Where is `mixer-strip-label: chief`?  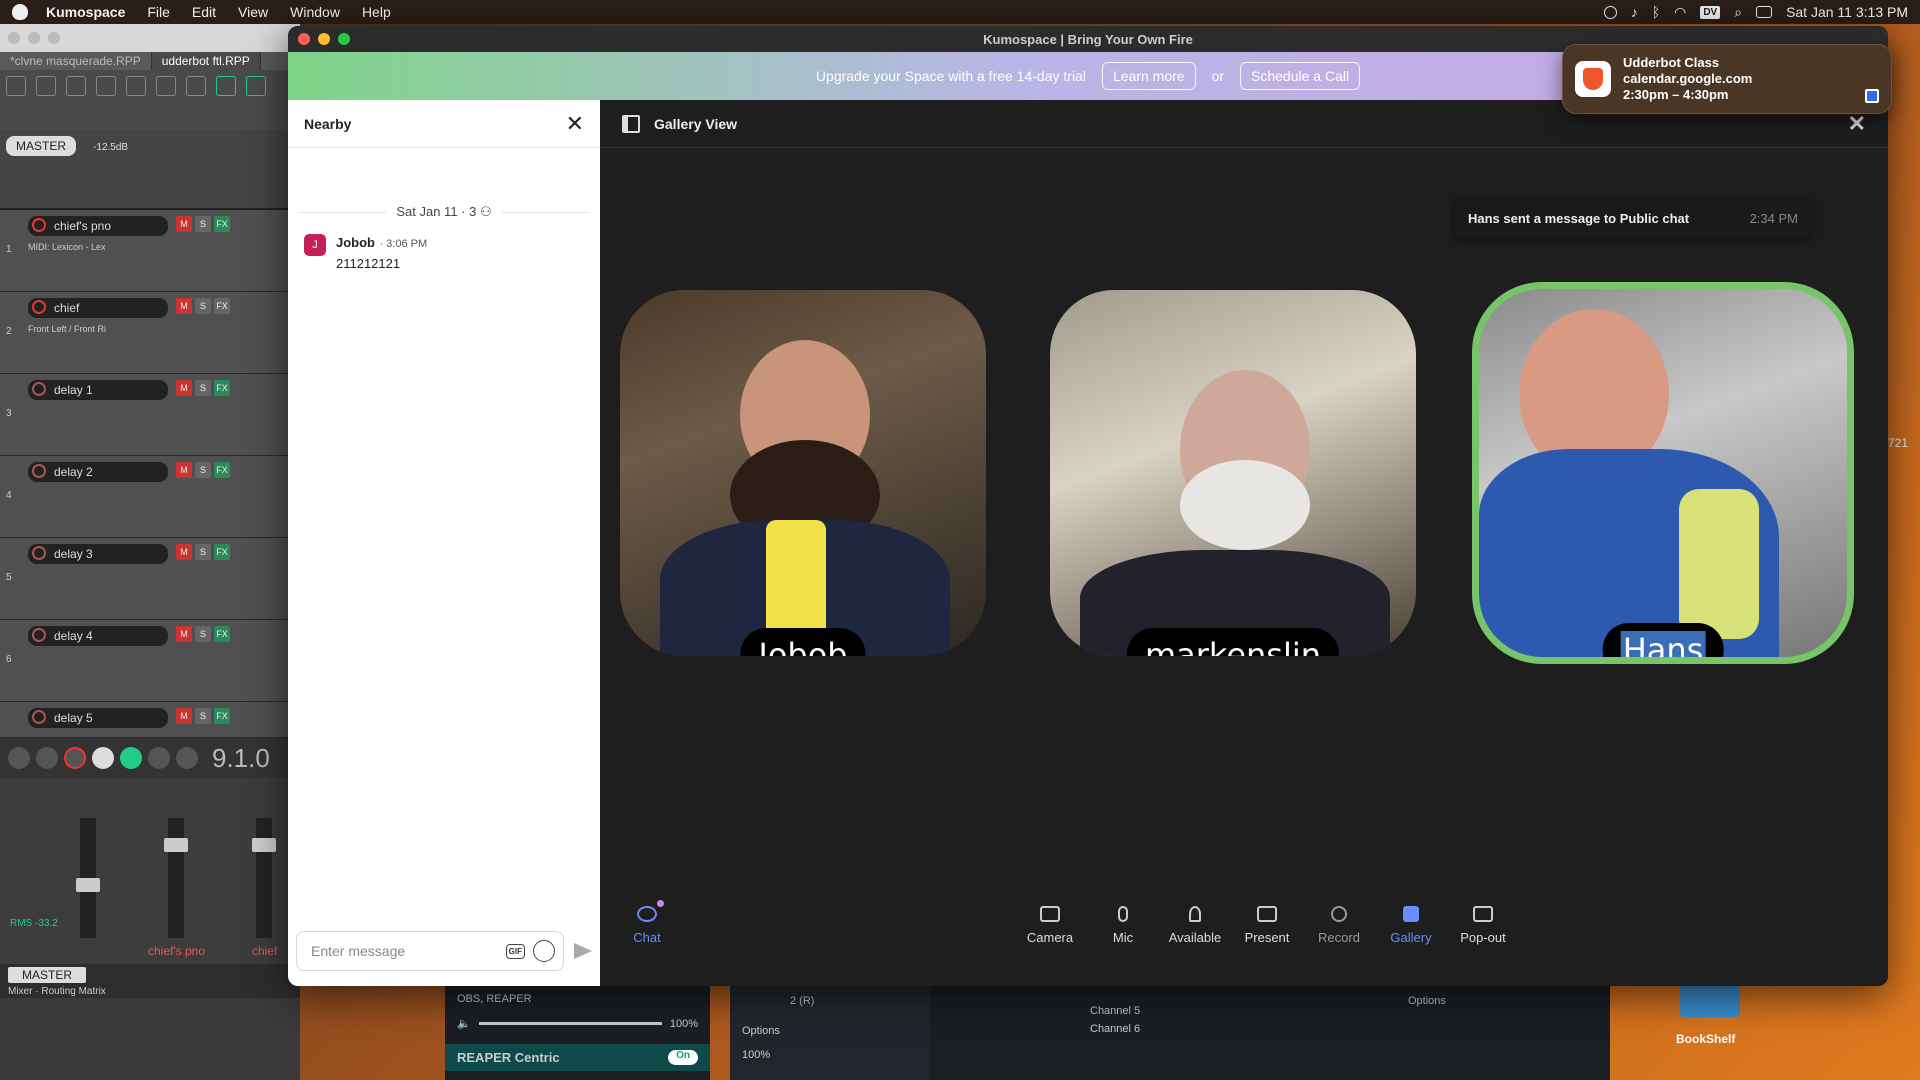 mixer-strip-label: chief is located at coordinates (264, 951).